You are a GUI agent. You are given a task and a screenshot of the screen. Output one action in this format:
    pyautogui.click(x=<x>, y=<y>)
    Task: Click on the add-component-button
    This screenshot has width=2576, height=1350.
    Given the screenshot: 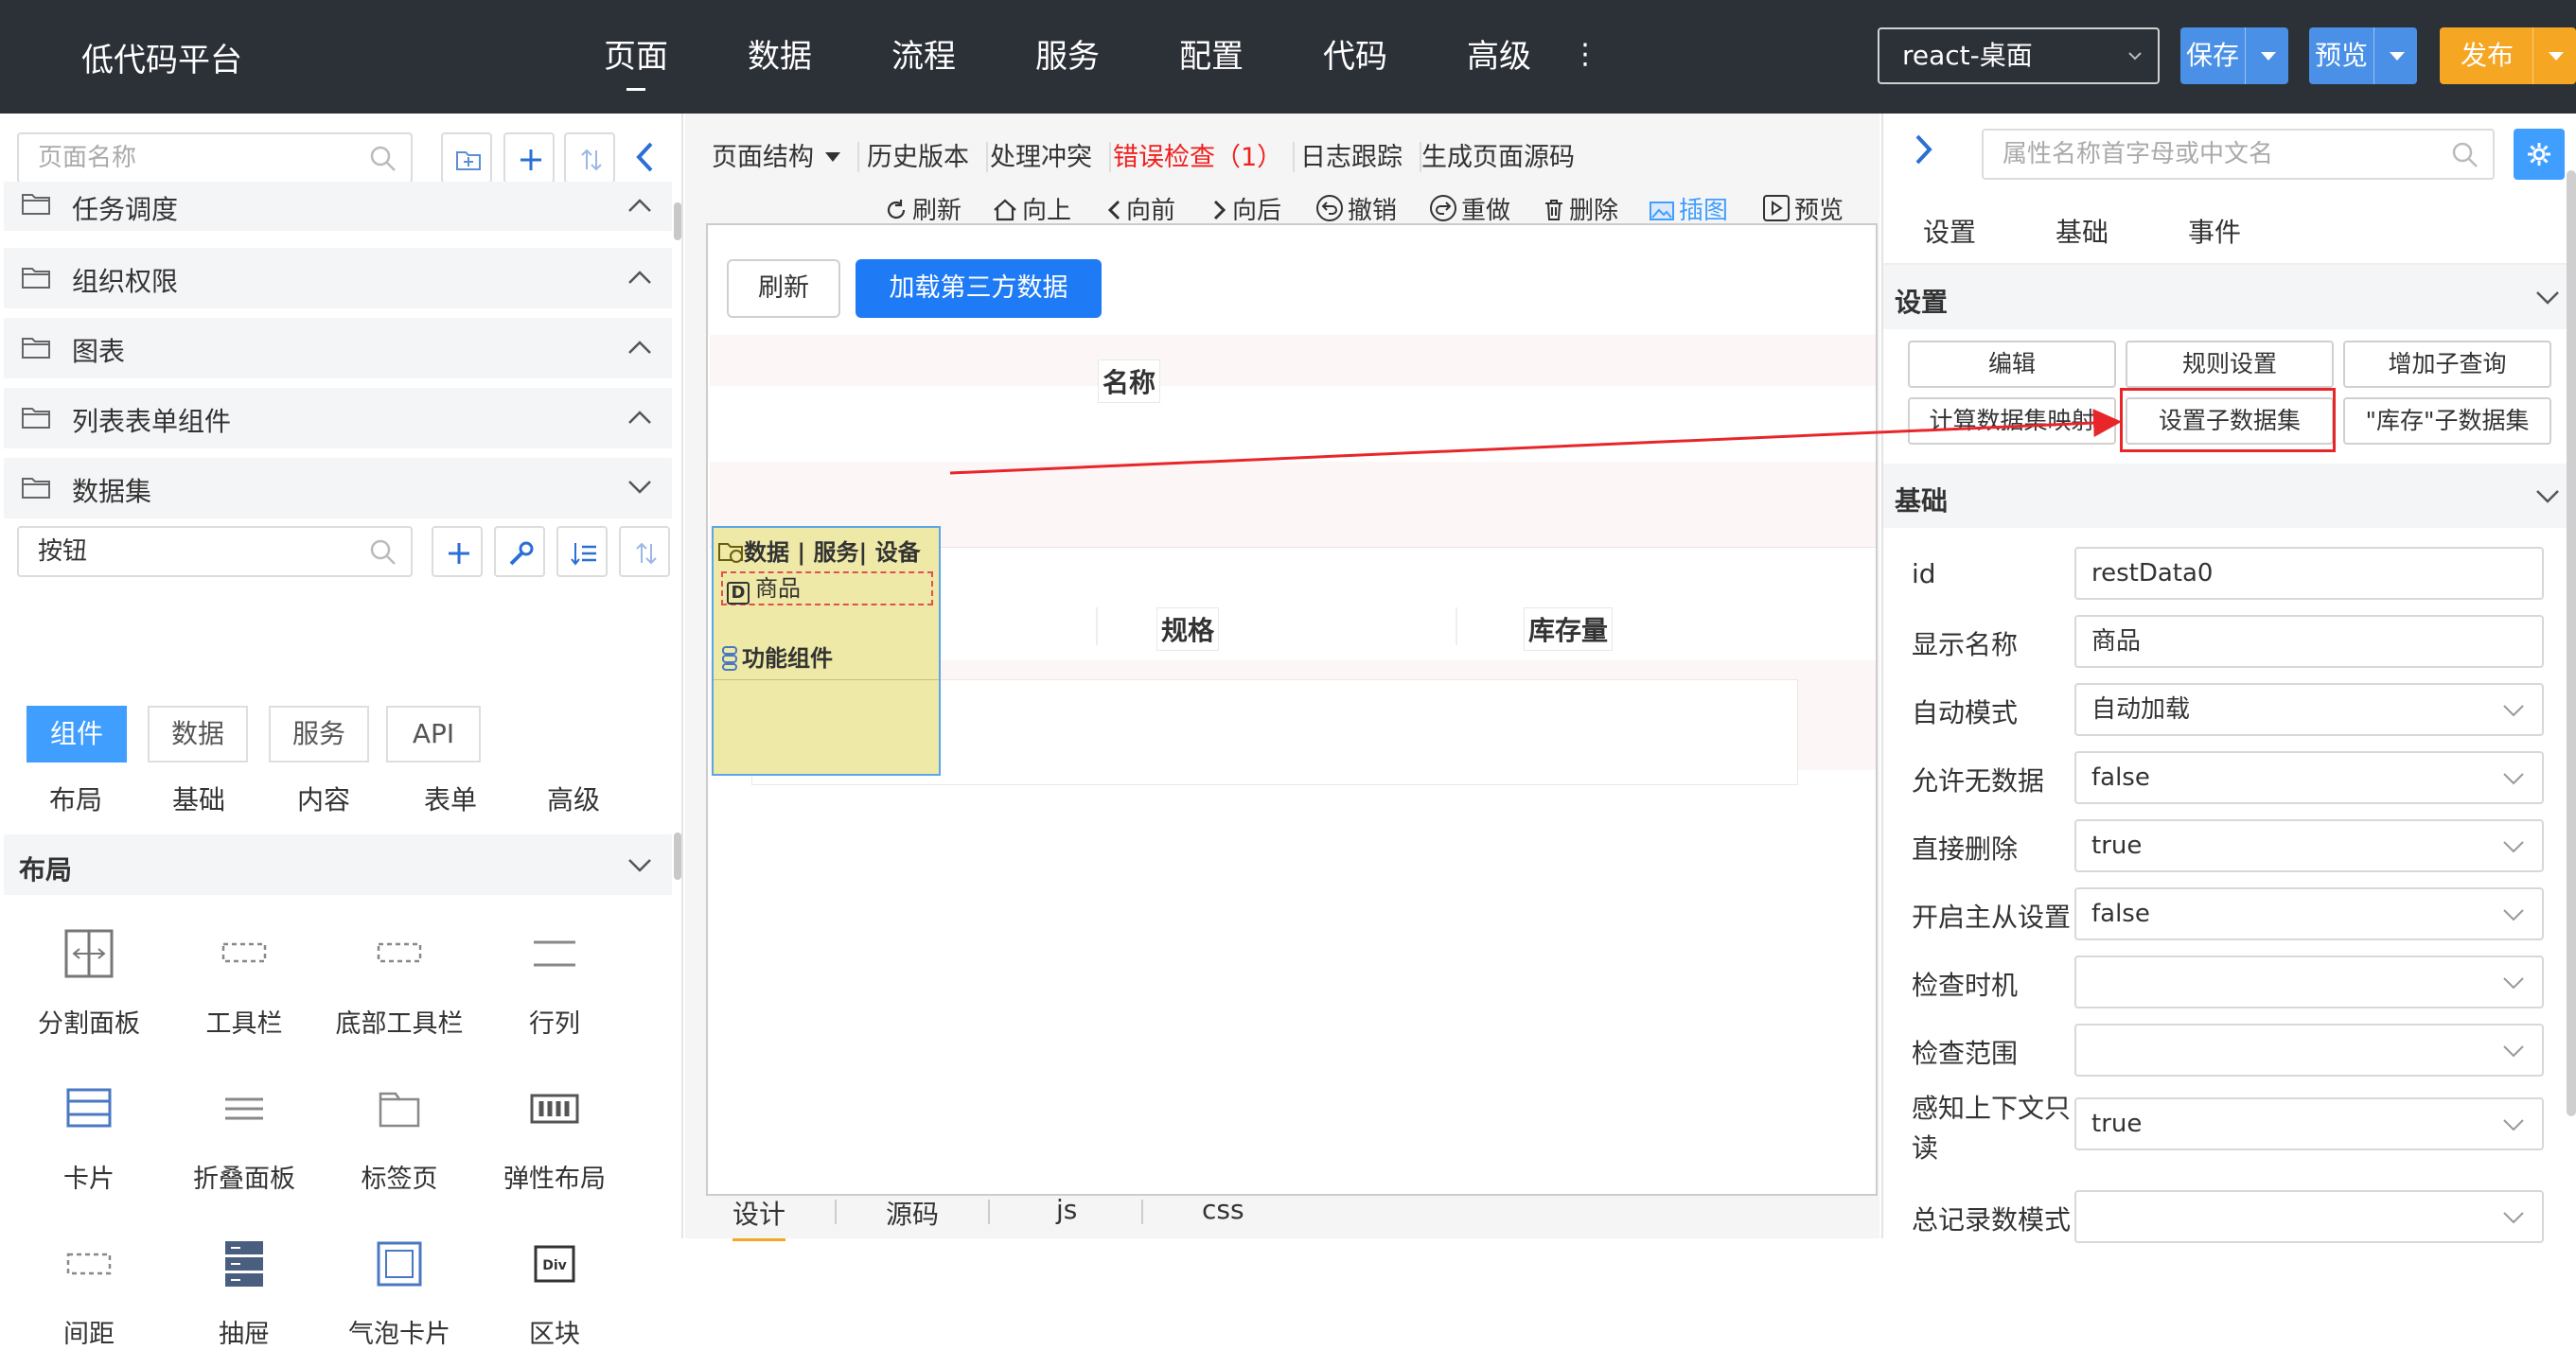 What is the action you would take?
    pyautogui.click(x=457, y=551)
    